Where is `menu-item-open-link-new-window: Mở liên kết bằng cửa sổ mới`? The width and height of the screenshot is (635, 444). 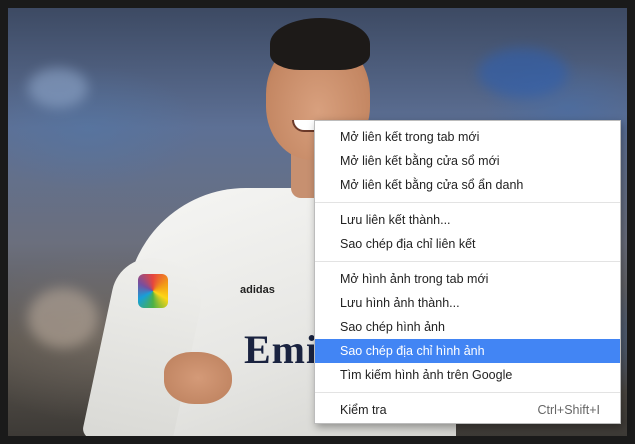 menu-item-open-link-new-window: Mở liên kết bằng cửa sổ mới is located at coordinates (467, 161).